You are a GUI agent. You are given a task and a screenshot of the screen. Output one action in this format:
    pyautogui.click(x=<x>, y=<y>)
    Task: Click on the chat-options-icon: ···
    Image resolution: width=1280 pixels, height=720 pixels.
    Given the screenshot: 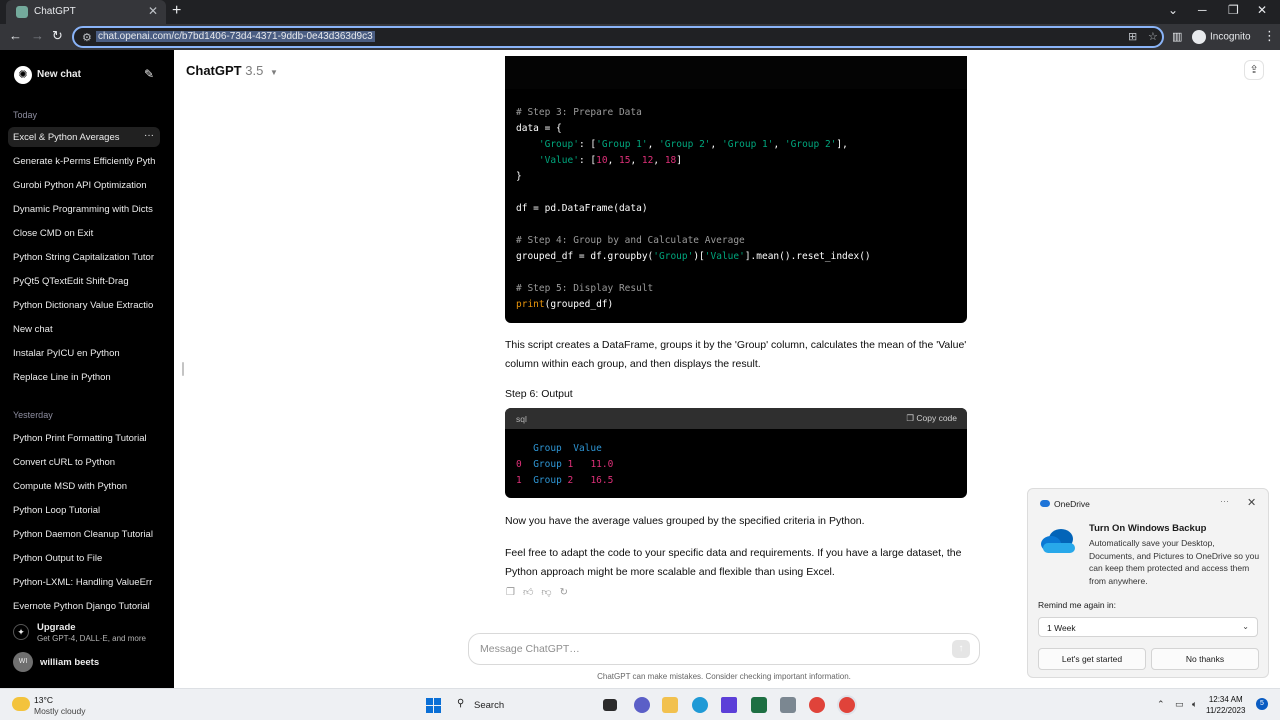 What is the action you would take?
    pyautogui.click(x=149, y=135)
    